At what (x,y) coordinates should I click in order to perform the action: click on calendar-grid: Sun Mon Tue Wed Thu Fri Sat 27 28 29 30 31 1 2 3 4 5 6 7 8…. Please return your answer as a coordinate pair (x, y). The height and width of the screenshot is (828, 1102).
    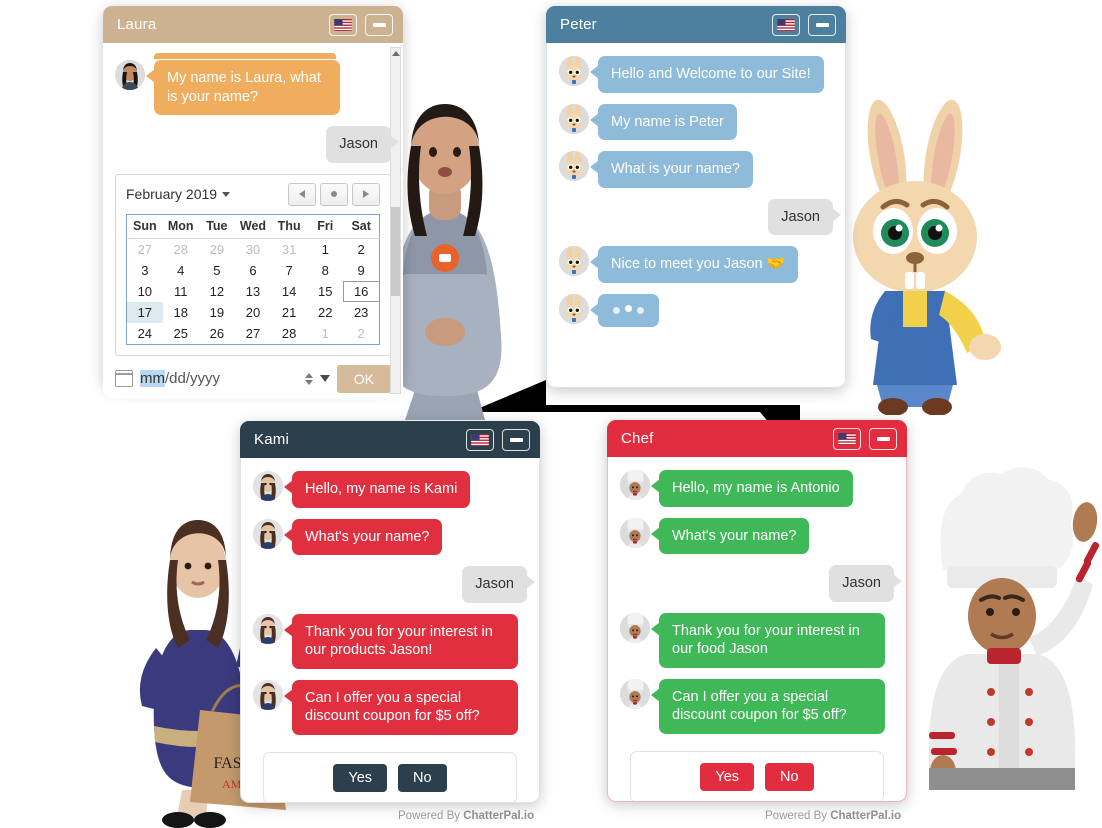
    Looking at the image, I should click on (253, 279).